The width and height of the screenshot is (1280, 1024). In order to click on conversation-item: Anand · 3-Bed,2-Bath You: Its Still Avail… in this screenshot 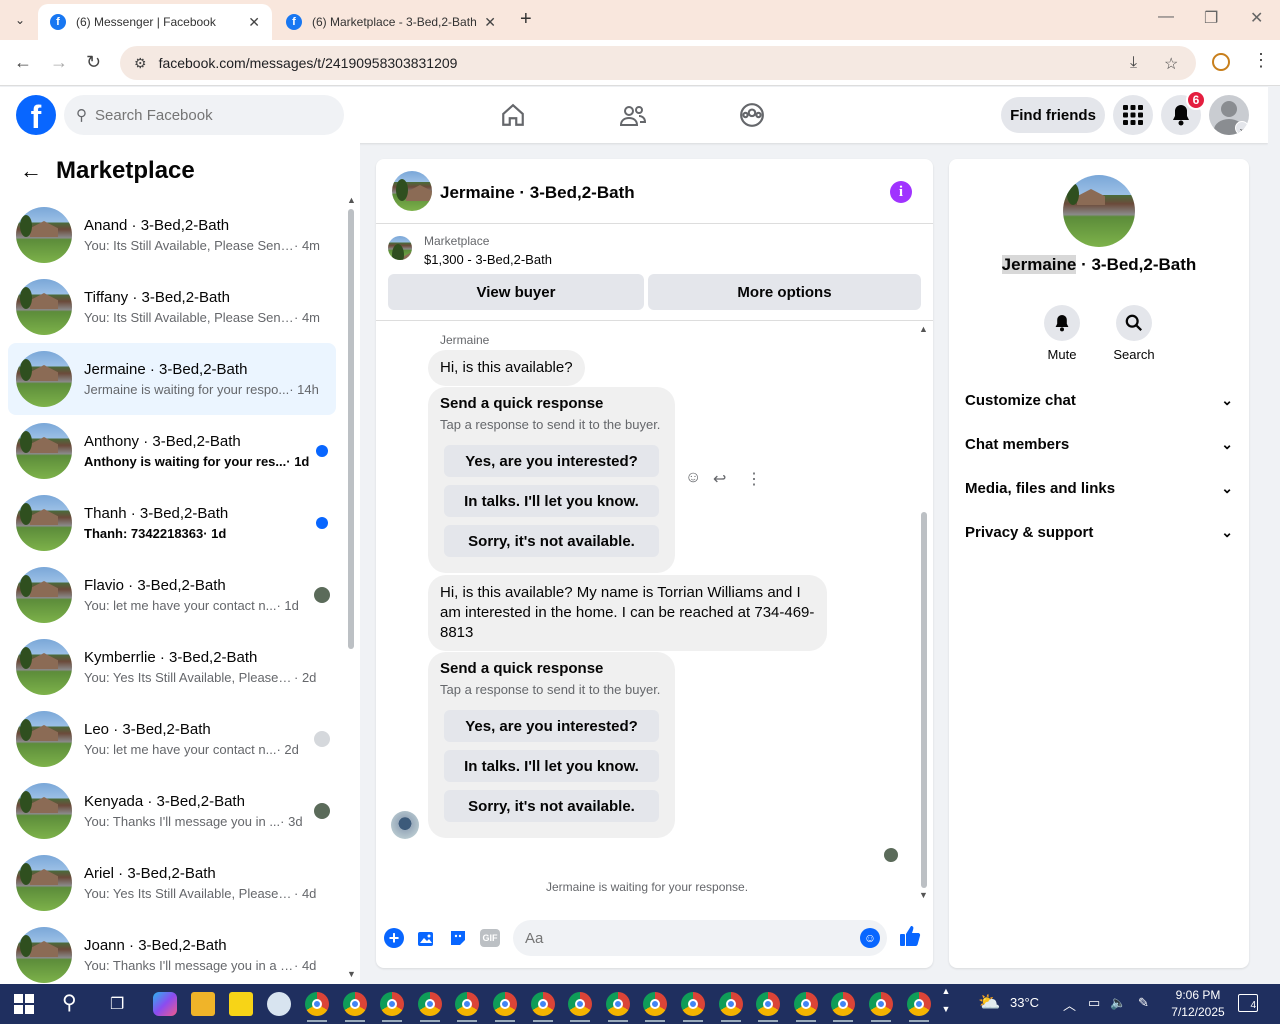, I will do `click(172, 235)`.